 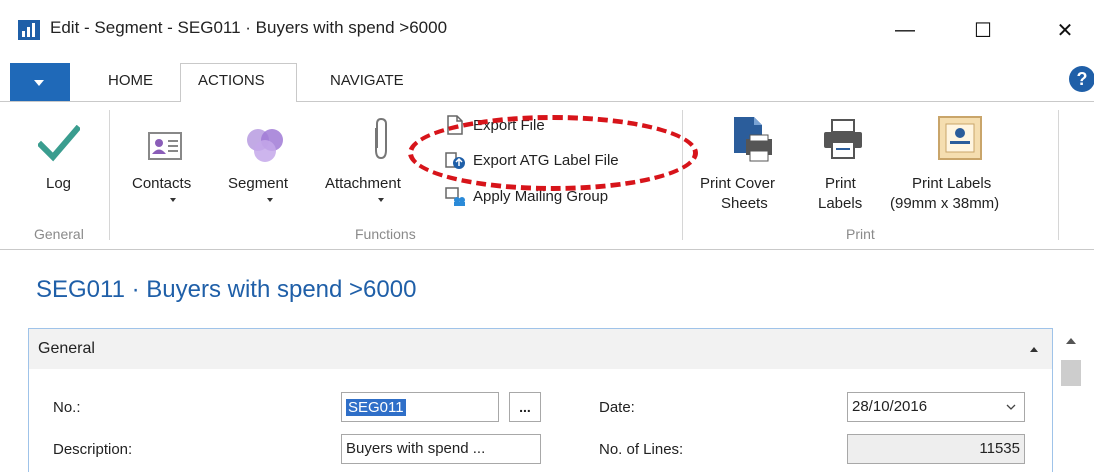 What do you see at coordinates (843, 139) in the screenshot?
I see `printer-icon` at bounding box center [843, 139].